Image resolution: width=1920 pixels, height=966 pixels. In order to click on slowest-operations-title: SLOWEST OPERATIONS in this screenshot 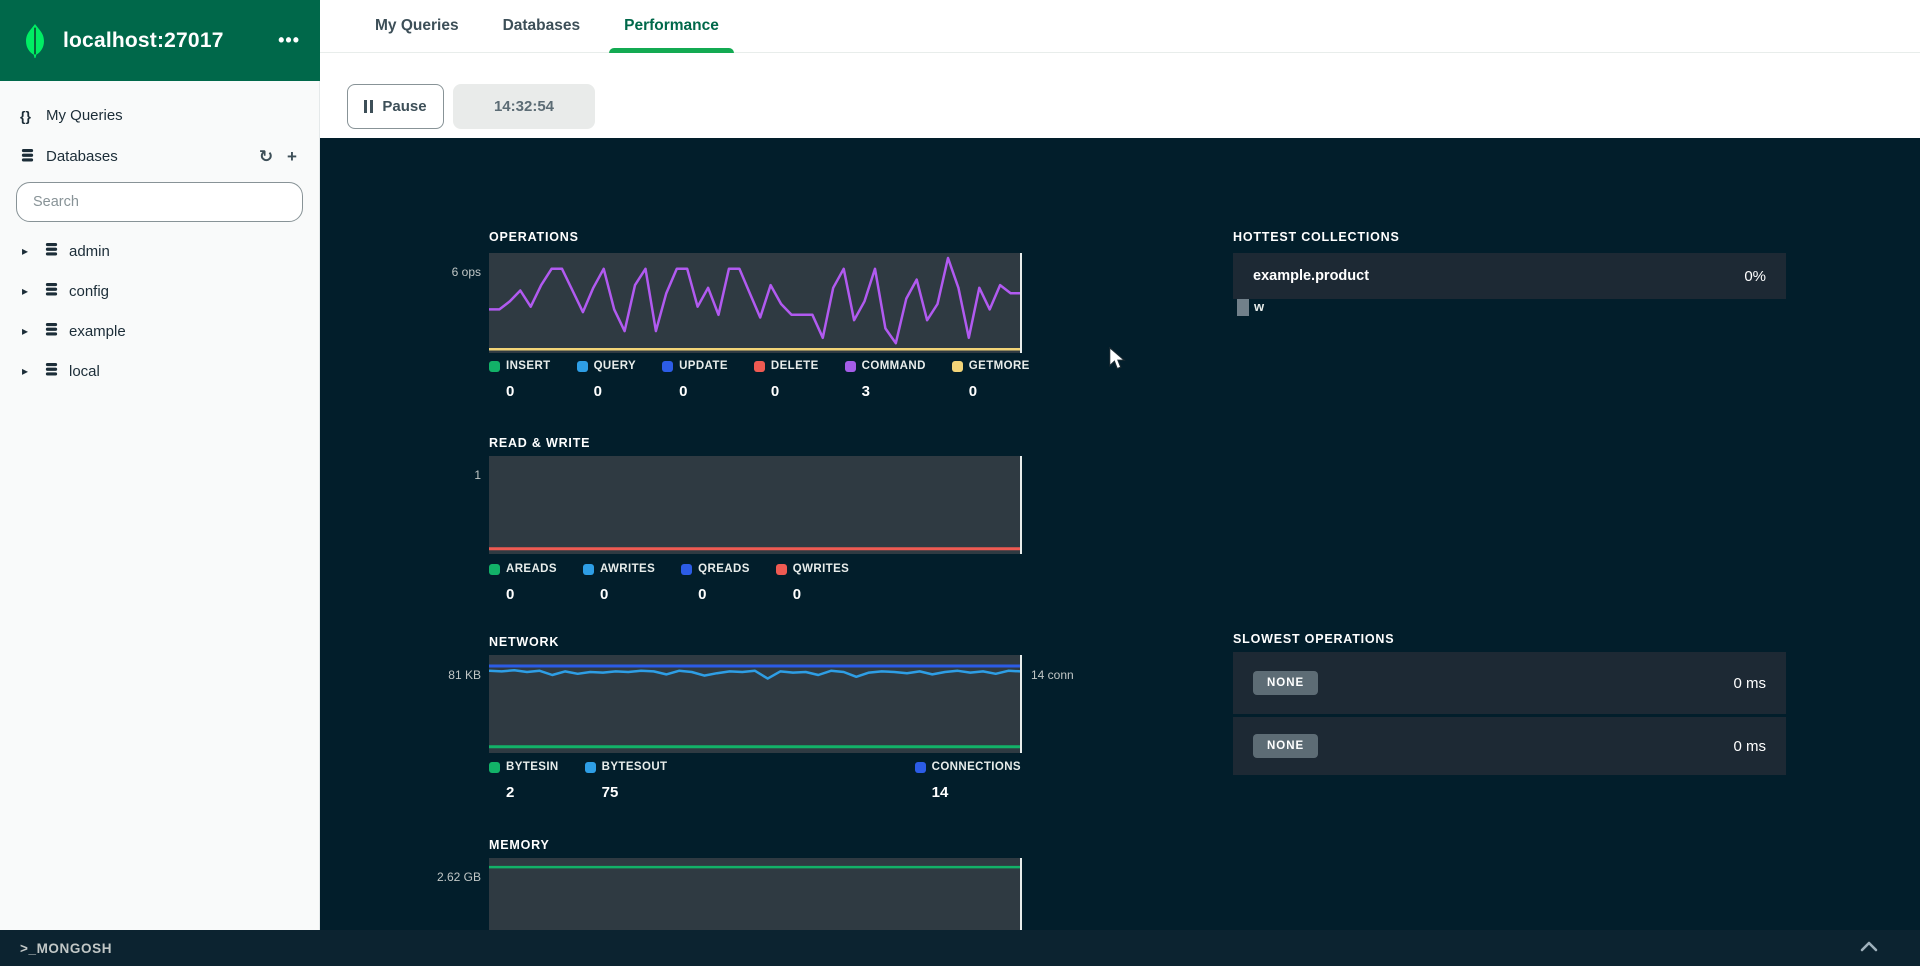, I will do `click(1314, 639)`.